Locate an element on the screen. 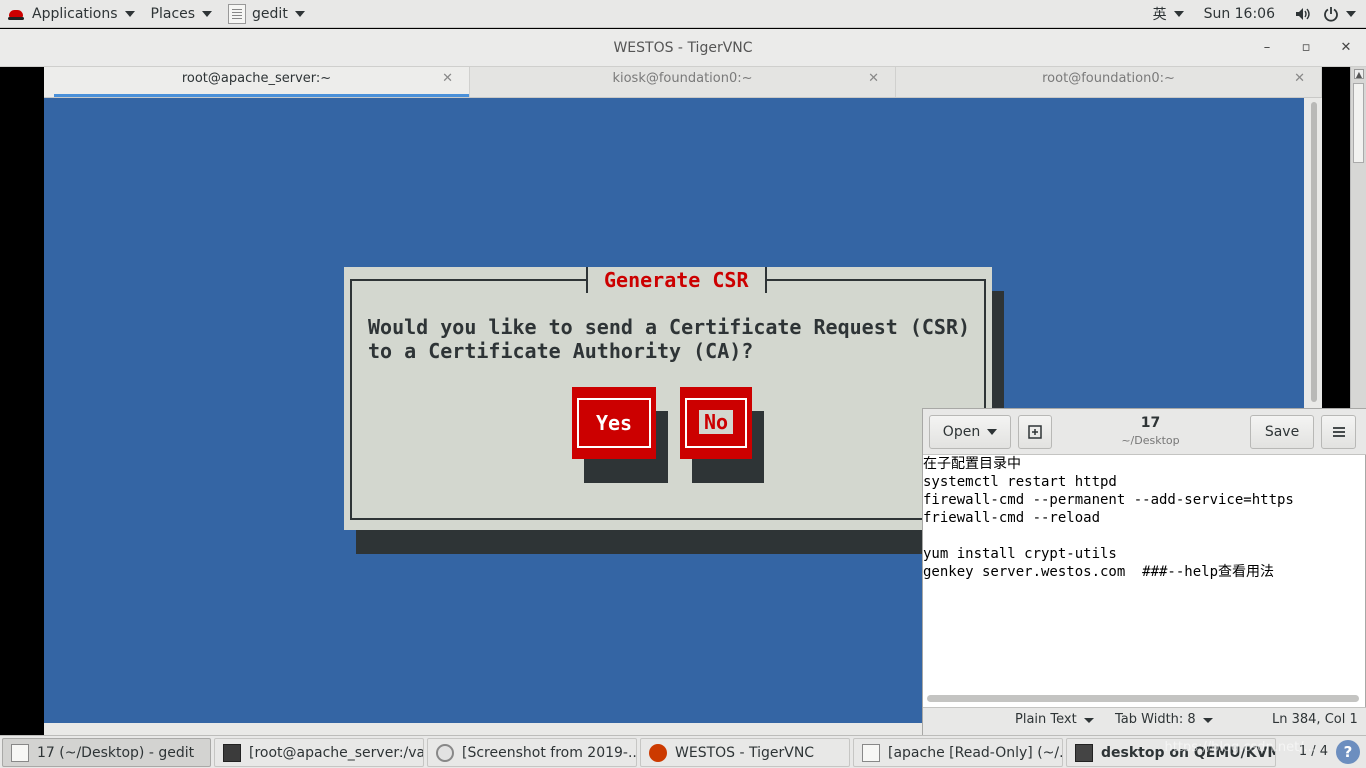  tab-label: root@foundation0:~ is located at coordinates (1108, 78).